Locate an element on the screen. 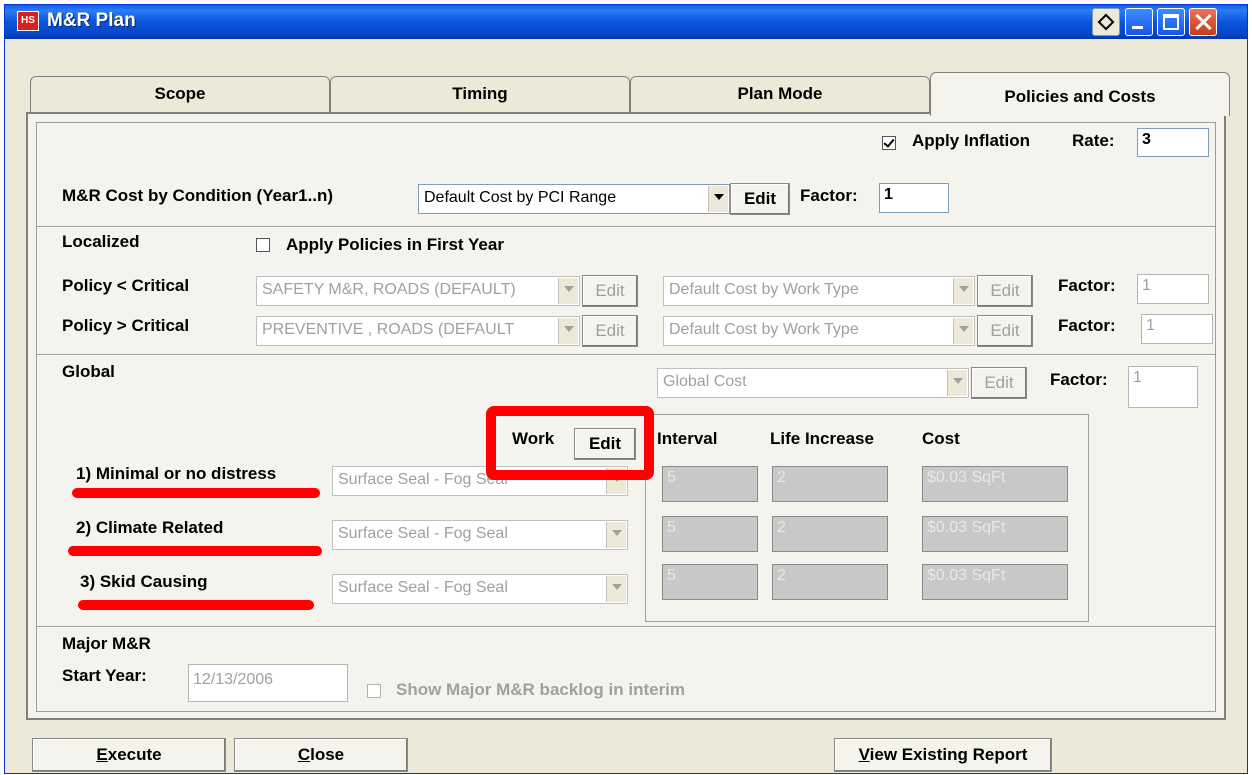  view-report-mnemonic: V is located at coordinates (864, 754).